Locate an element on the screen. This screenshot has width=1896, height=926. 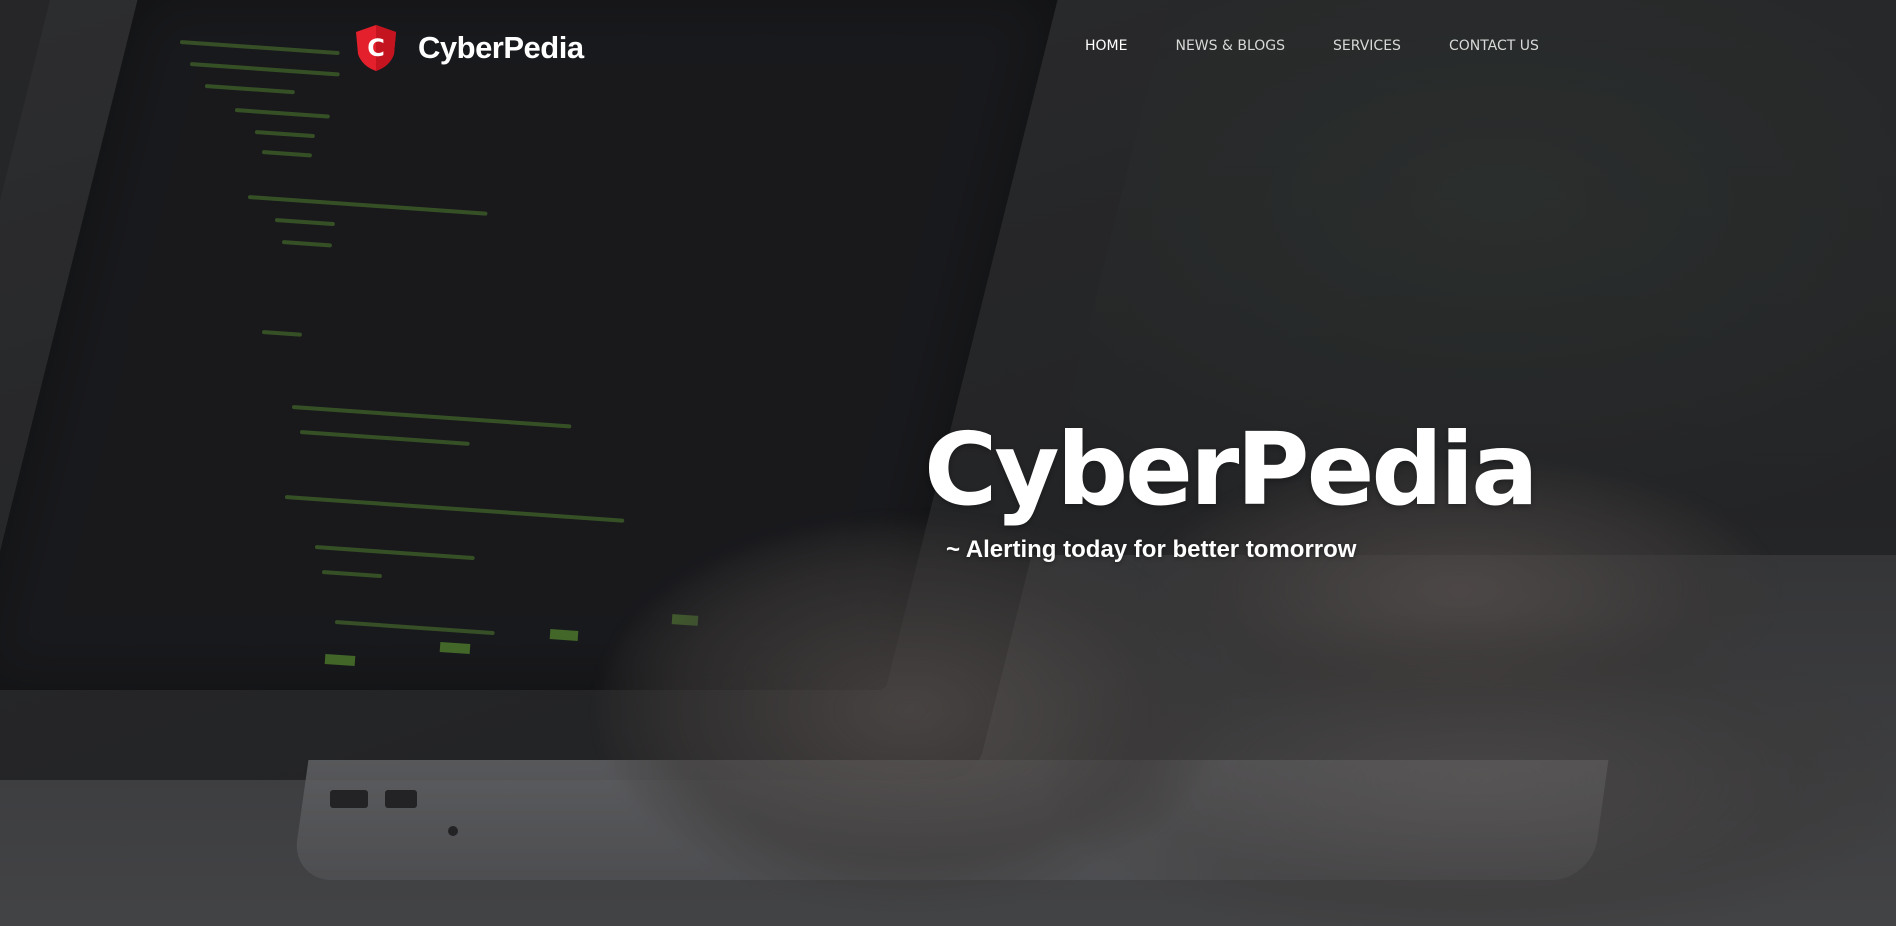
brand-logo-link: C CyberPedia is located at coordinates (469, 48).